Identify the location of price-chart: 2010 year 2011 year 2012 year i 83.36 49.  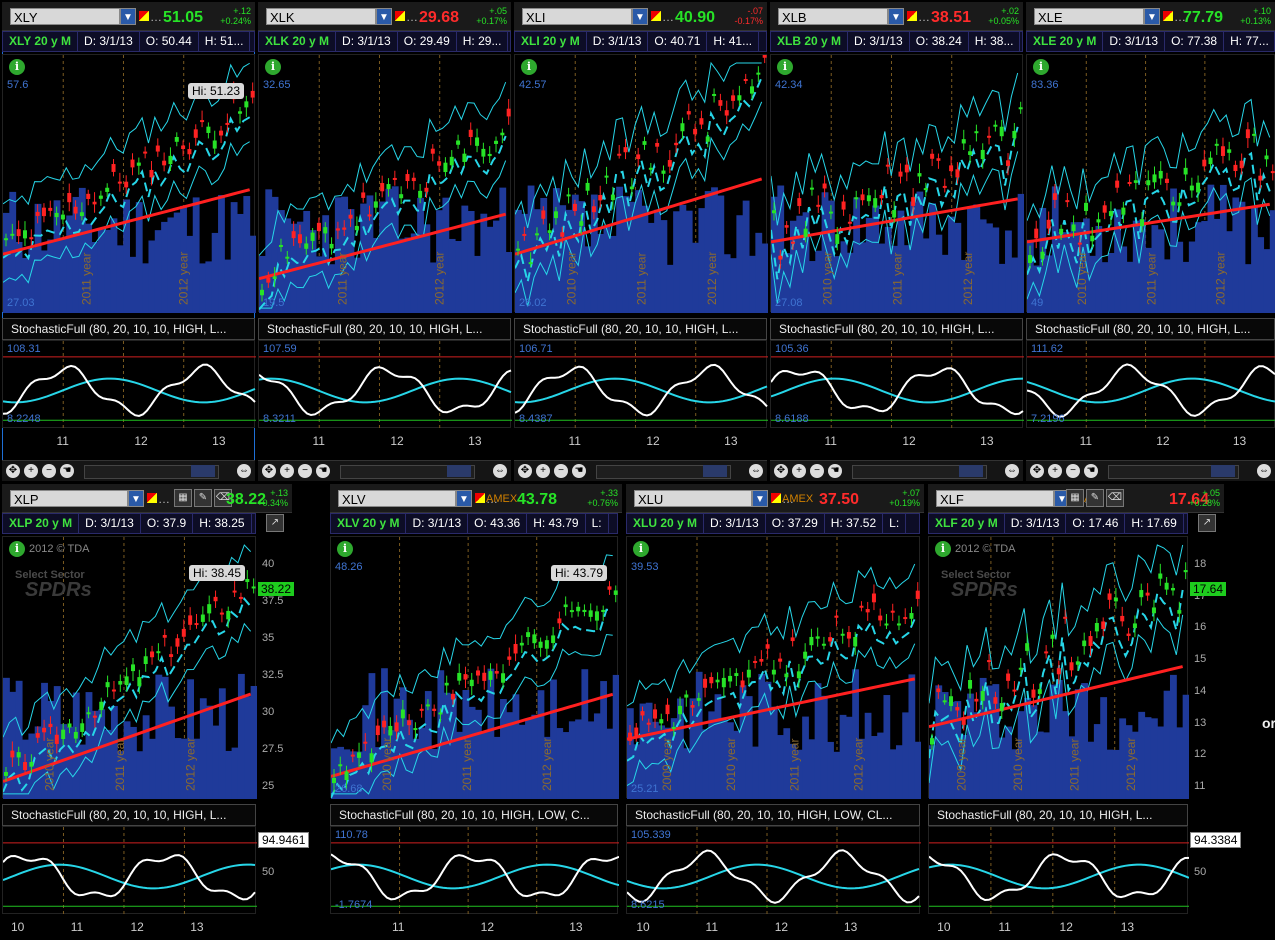
(1150, 183).